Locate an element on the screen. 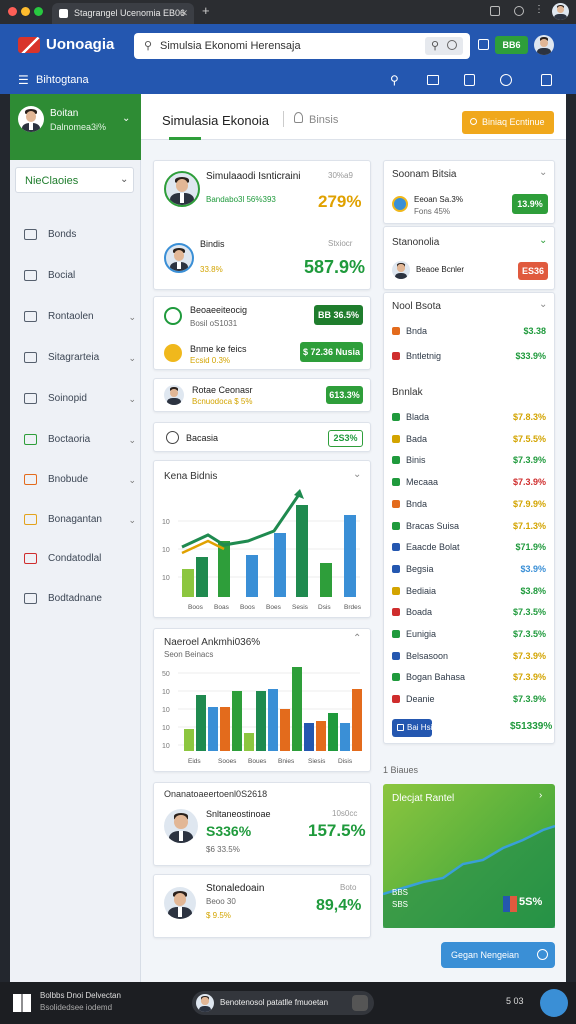 This screenshot has height=1024, width=576. list-item: Mecaaa $7.3.9% is located at coordinates (469, 483).